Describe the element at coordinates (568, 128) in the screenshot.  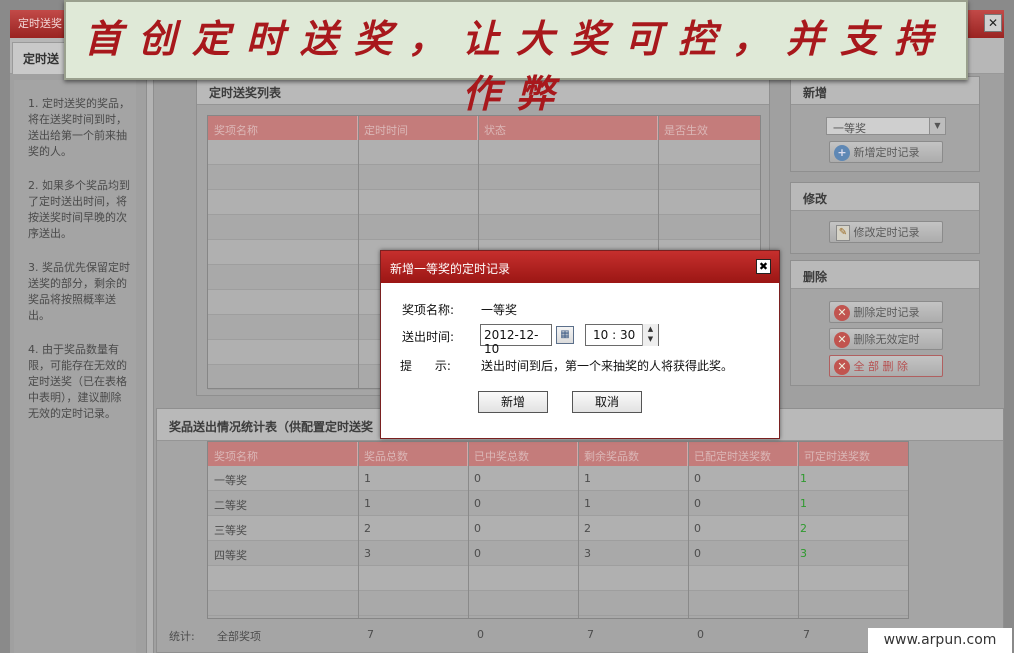
I see `schedule-col-status: 状态` at that location.